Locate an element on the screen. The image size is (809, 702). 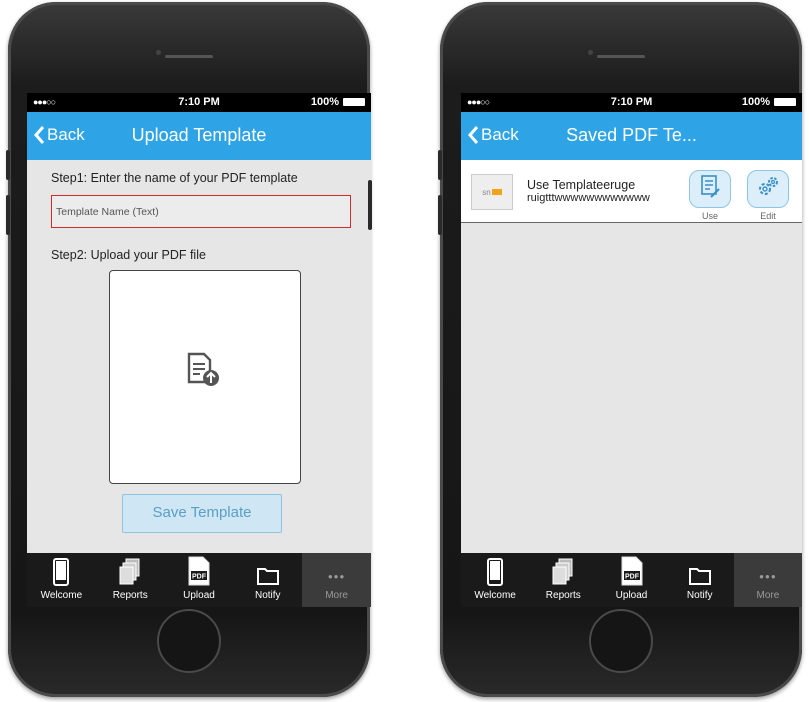
nav-bar: Back Upload Template is located at coordinates (199, 136).